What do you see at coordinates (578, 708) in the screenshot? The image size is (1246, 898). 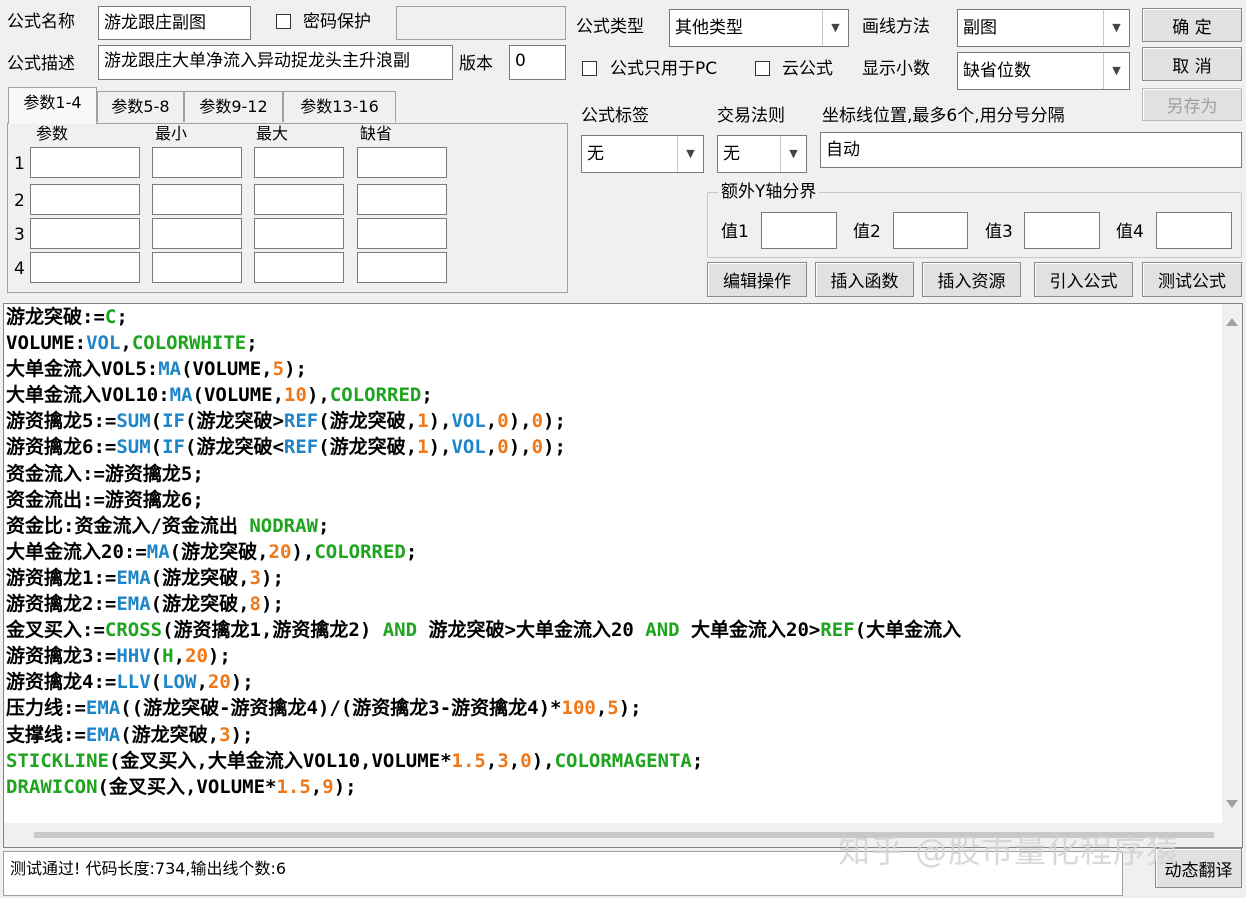 I see `code-token: 100` at bounding box center [578, 708].